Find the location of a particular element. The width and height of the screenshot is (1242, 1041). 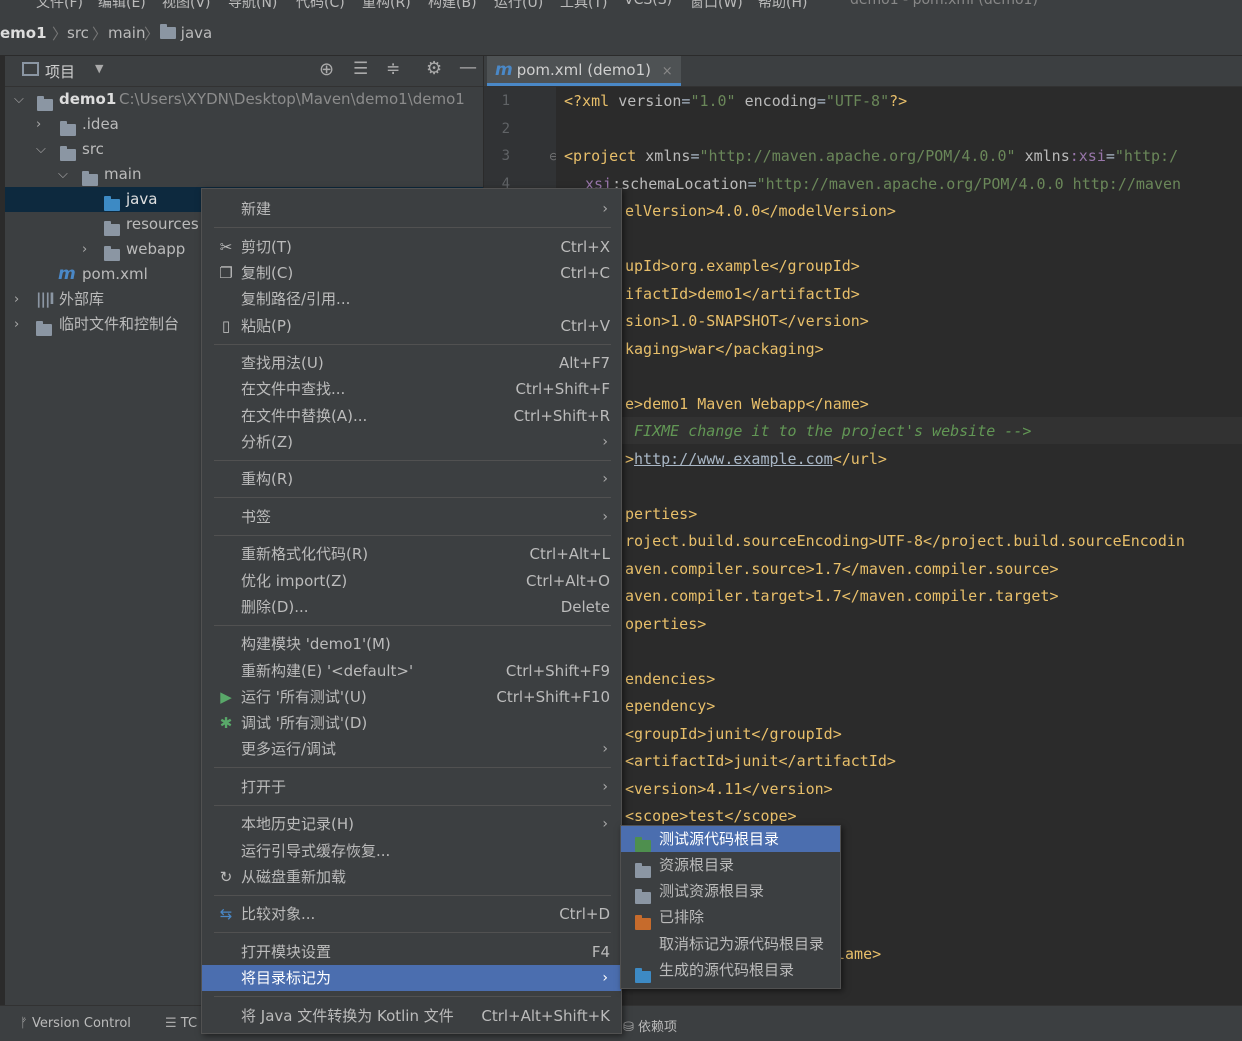

menu-item-delete: 删除(D)... Delete is located at coordinates (411, 607).